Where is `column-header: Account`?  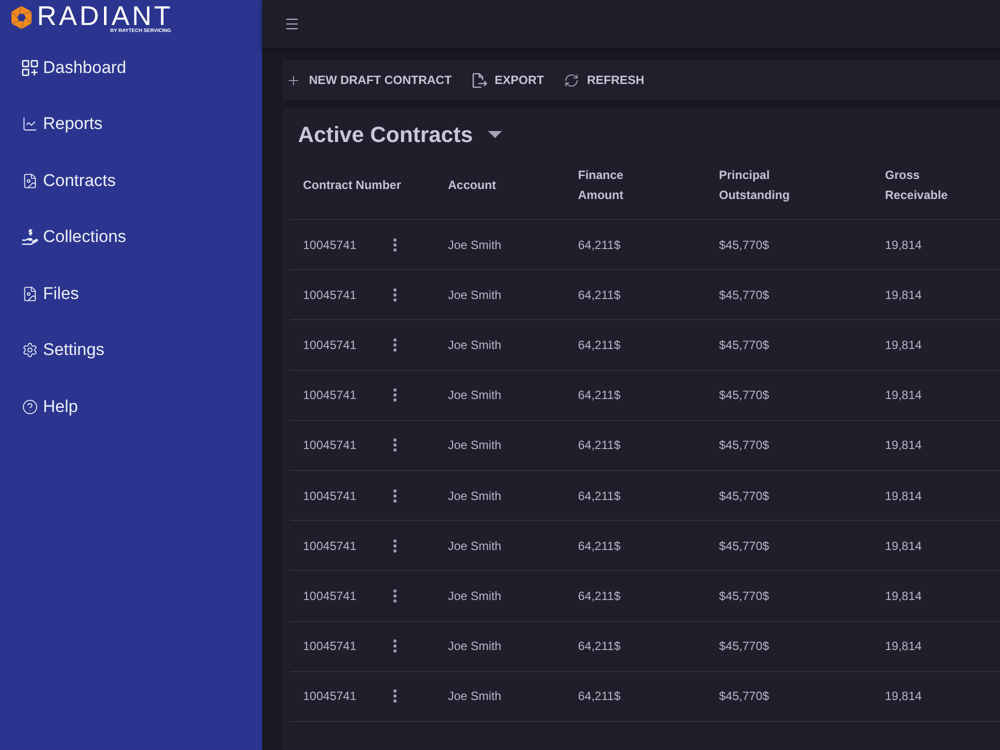
column-header: Account is located at coordinates (472, 185).